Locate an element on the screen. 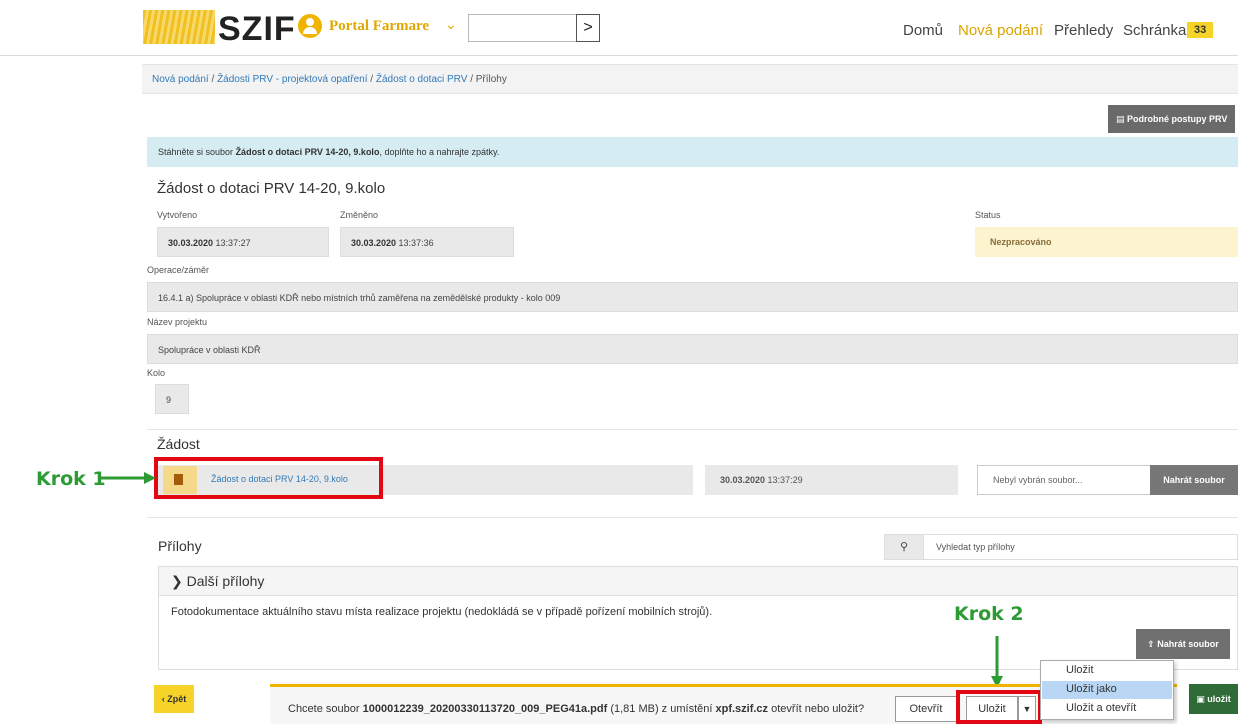 This screenshot has height=724, width=1238. back-button: ‹ Zpět is located at coordinates (174, 699).